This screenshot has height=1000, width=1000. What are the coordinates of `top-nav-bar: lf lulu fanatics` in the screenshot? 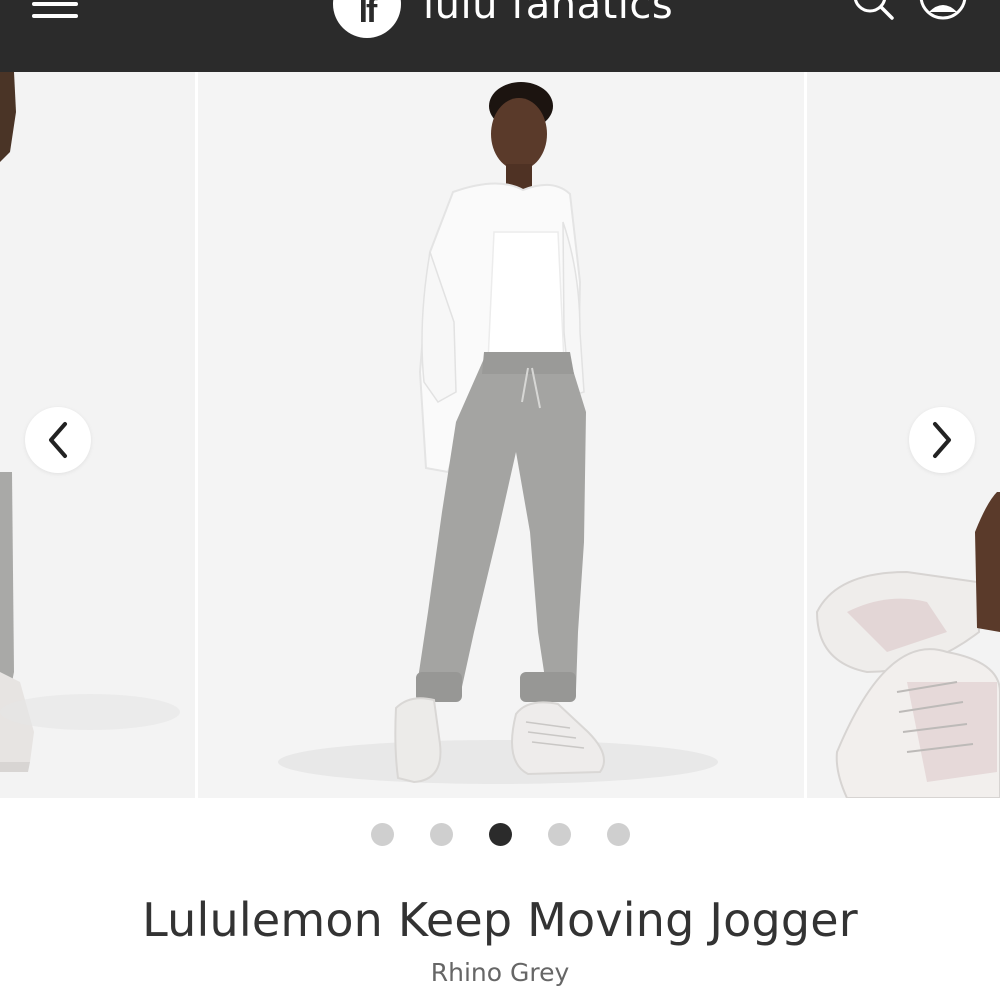 It's located at (500, 36).